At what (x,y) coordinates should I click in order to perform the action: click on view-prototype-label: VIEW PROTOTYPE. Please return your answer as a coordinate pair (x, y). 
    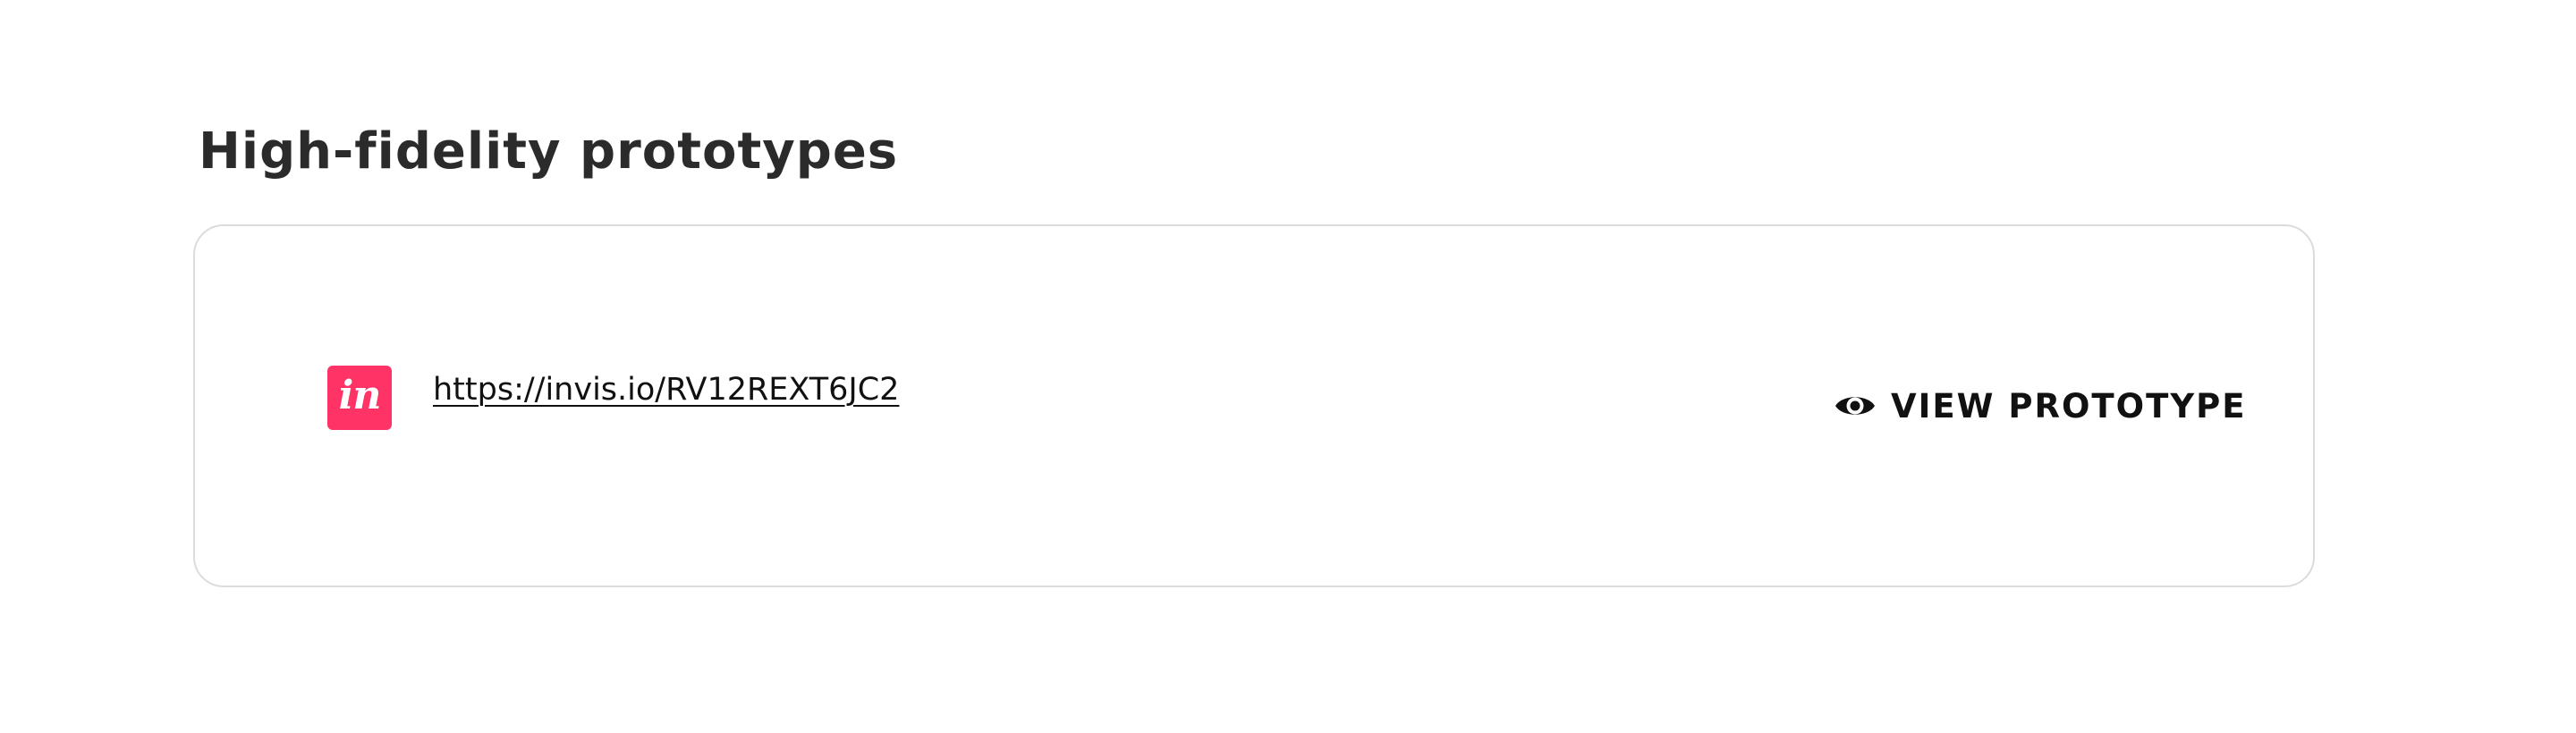
    Looking at the image, I should click on (2069, 406).